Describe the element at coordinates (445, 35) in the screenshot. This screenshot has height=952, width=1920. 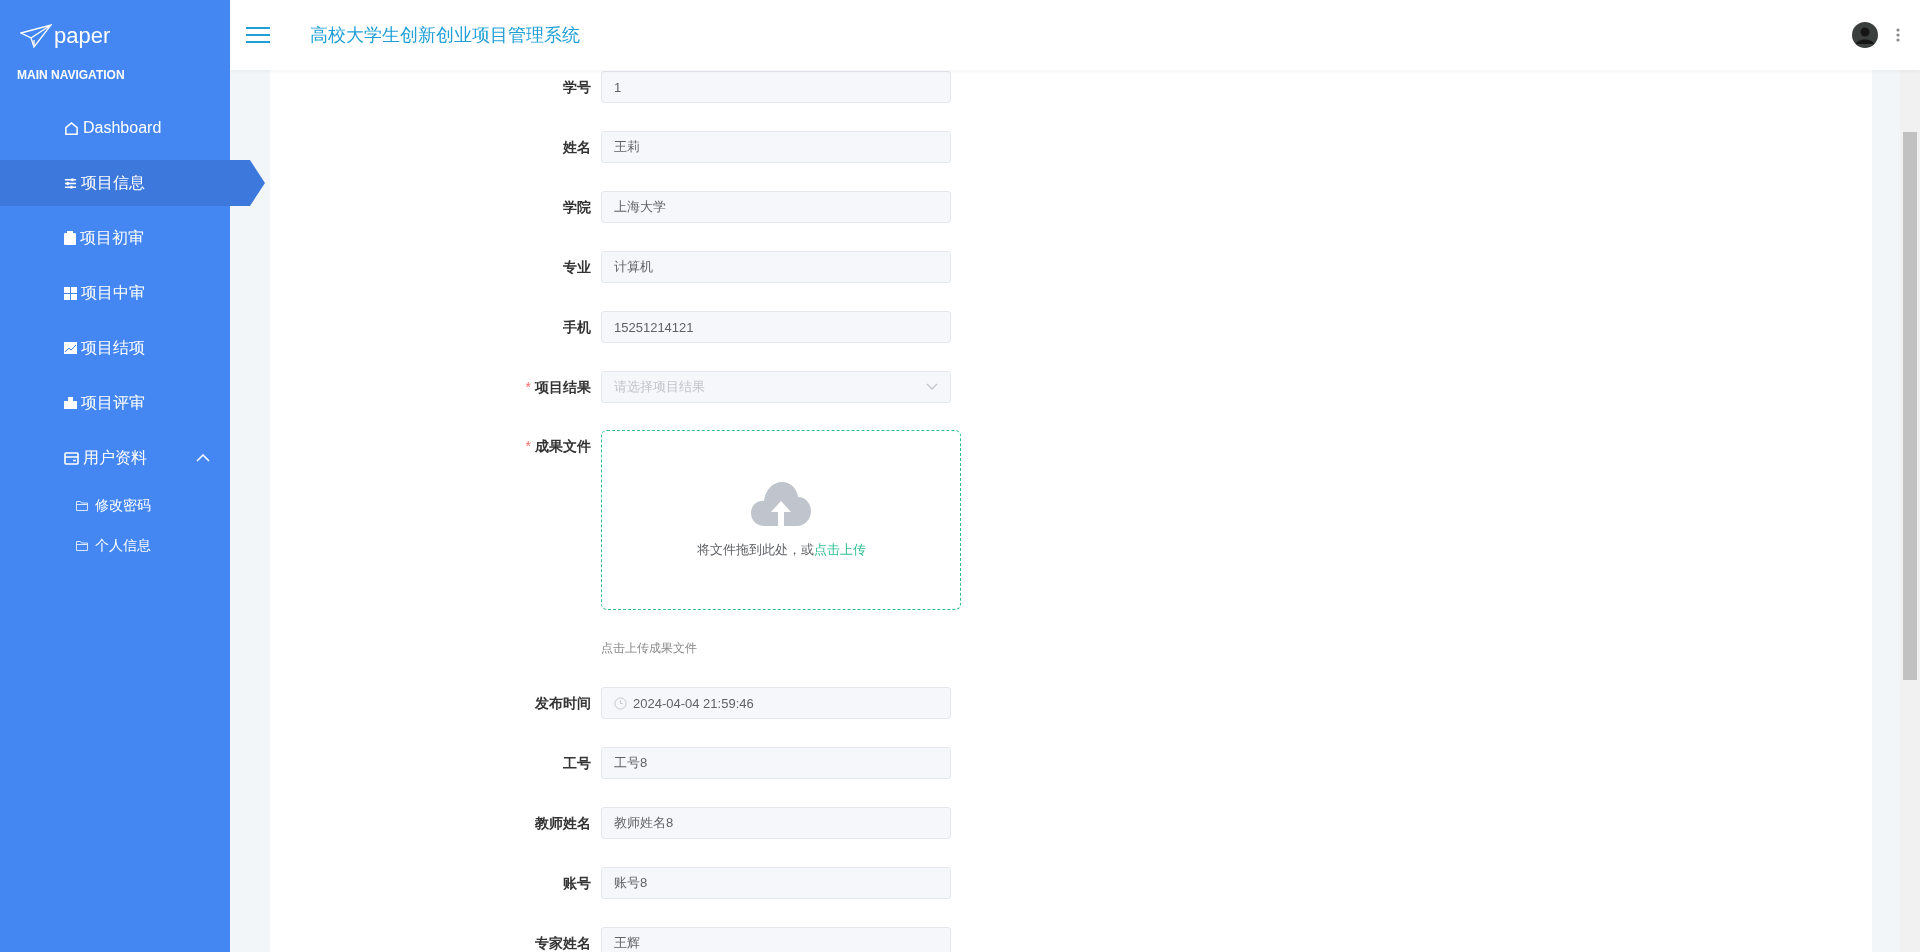
I see `app-title: 高校大学生创新创业项目管理系统` at that location.